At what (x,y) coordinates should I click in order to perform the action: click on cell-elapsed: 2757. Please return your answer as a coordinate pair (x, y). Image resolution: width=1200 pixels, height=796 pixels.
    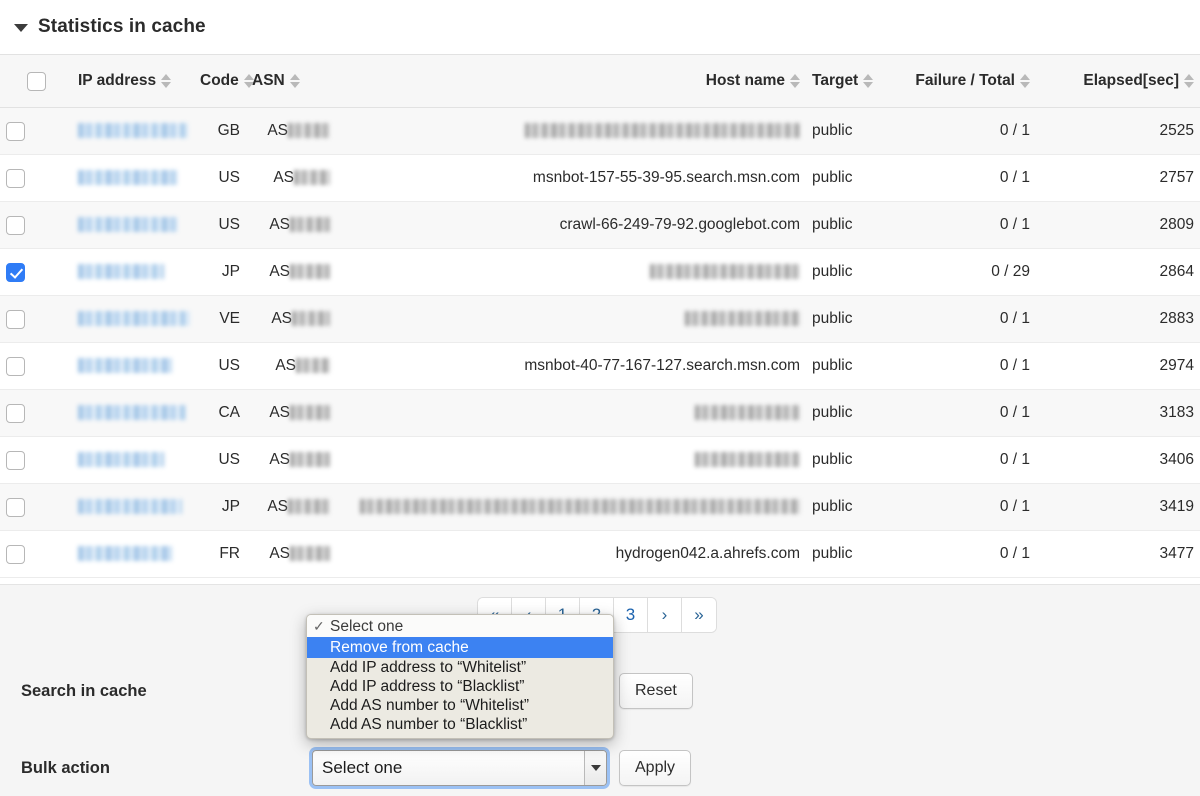
    Looking at the image, I should click on (1118, 178).